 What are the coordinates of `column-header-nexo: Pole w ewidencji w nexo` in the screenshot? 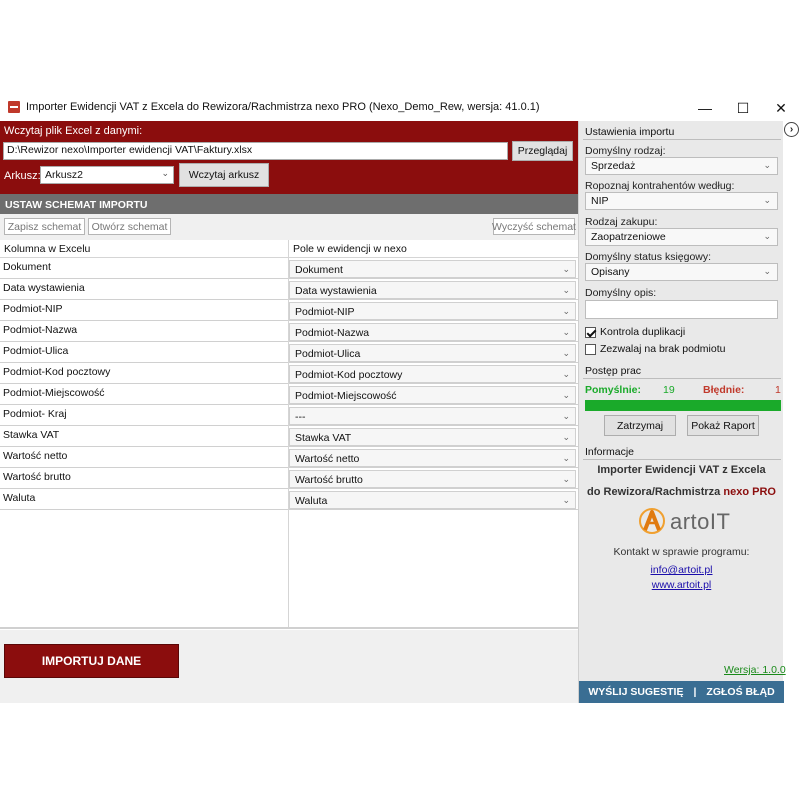 It's located at (350, 249).